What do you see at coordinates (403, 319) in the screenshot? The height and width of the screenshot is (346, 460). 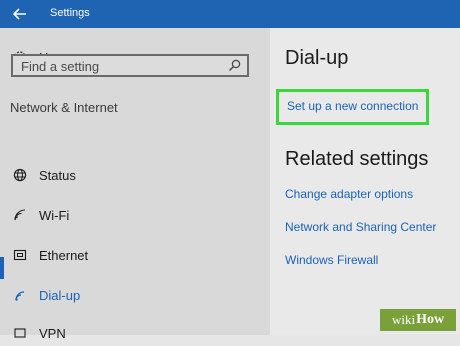 I see `watermark-left: wiki` at bounding box center [403, 319].